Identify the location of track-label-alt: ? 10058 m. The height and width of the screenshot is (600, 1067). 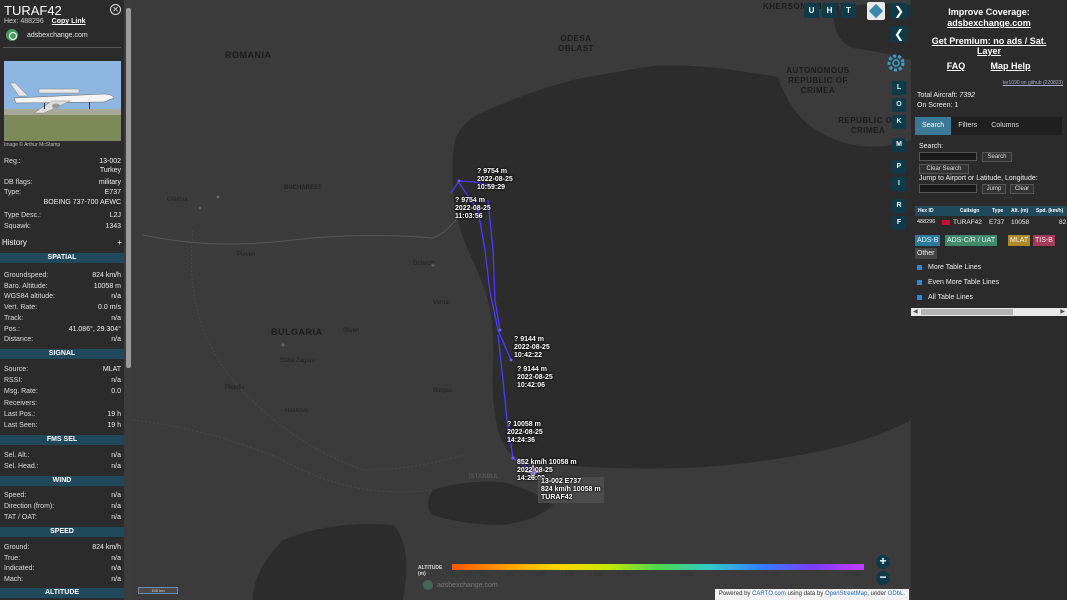
(524, 424).